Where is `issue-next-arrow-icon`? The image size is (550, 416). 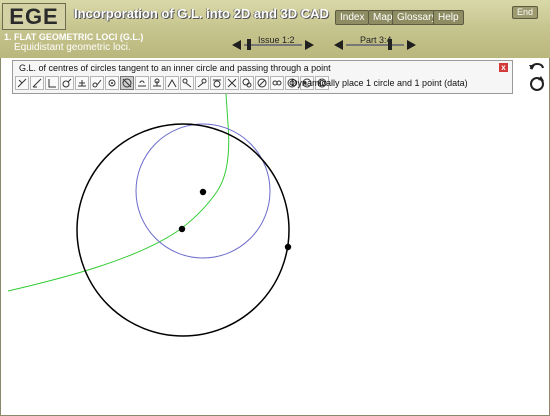 issue-next-arrow-icon is located at coordinates (309, 45).